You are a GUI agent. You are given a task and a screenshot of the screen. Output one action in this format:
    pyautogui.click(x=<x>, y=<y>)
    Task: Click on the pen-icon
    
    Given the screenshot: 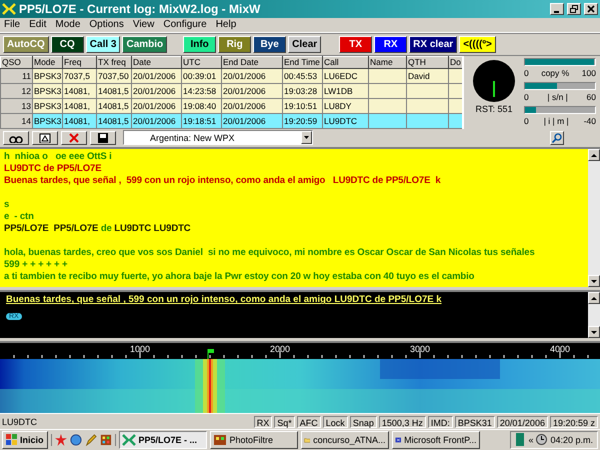 What is the action you would take?
    pyautogui.click(x=90, y=440)
    